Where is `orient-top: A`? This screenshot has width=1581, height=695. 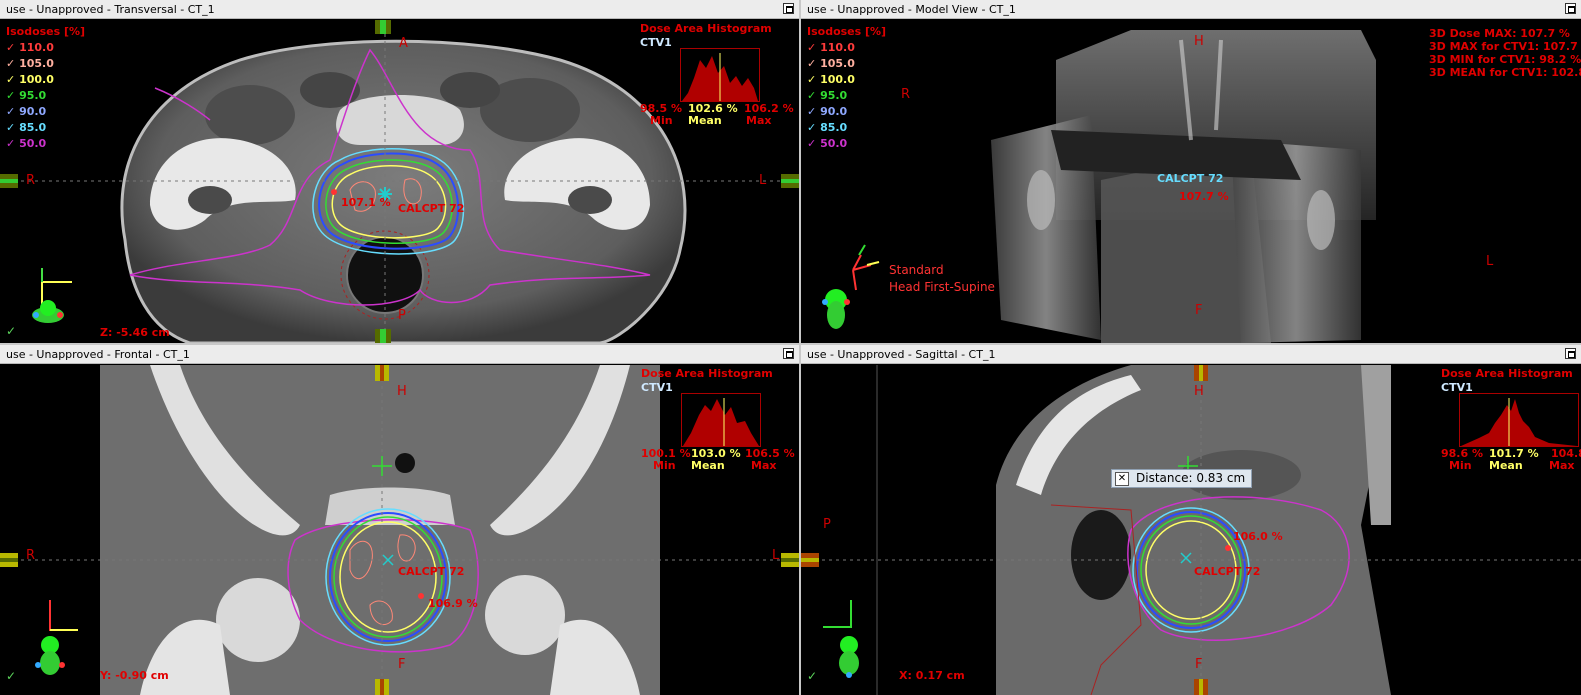 orient-top: A is located at coordinates (403, 43).